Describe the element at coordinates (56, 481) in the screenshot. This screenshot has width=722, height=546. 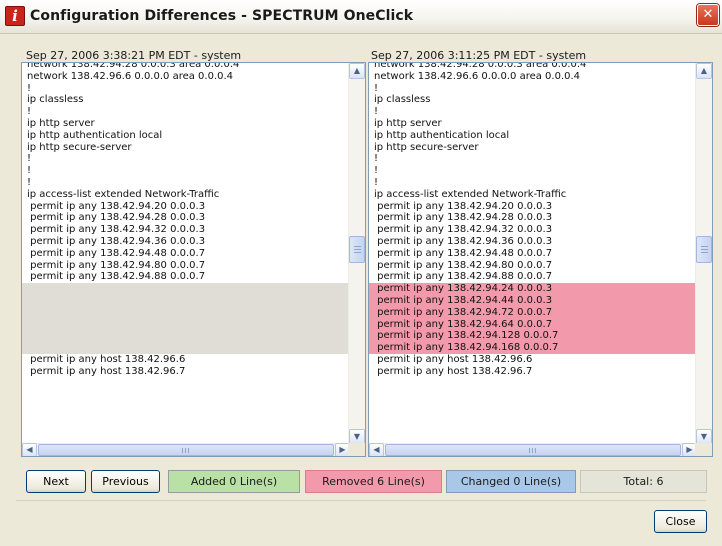
I see `next-difference-button: Next` at that location.